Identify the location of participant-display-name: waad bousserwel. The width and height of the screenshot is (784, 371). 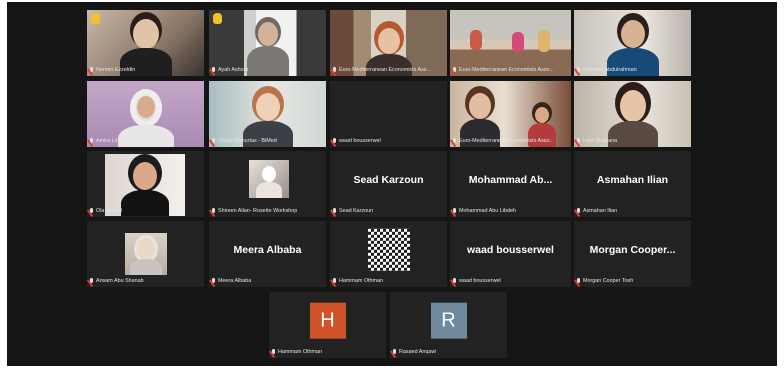
(510, 250).